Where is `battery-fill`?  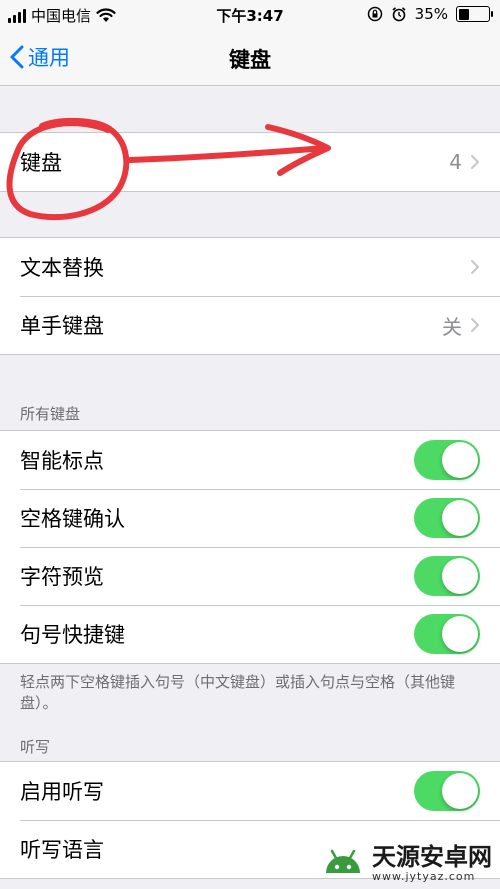
battery-fill is located at coordinates (463, 14).